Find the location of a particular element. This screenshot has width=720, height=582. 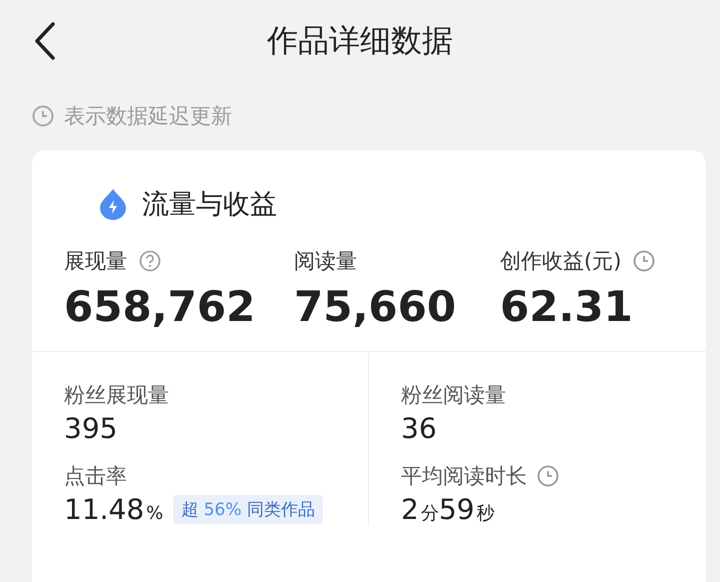

stat-value: 36 is located at coordinates (419, 428).